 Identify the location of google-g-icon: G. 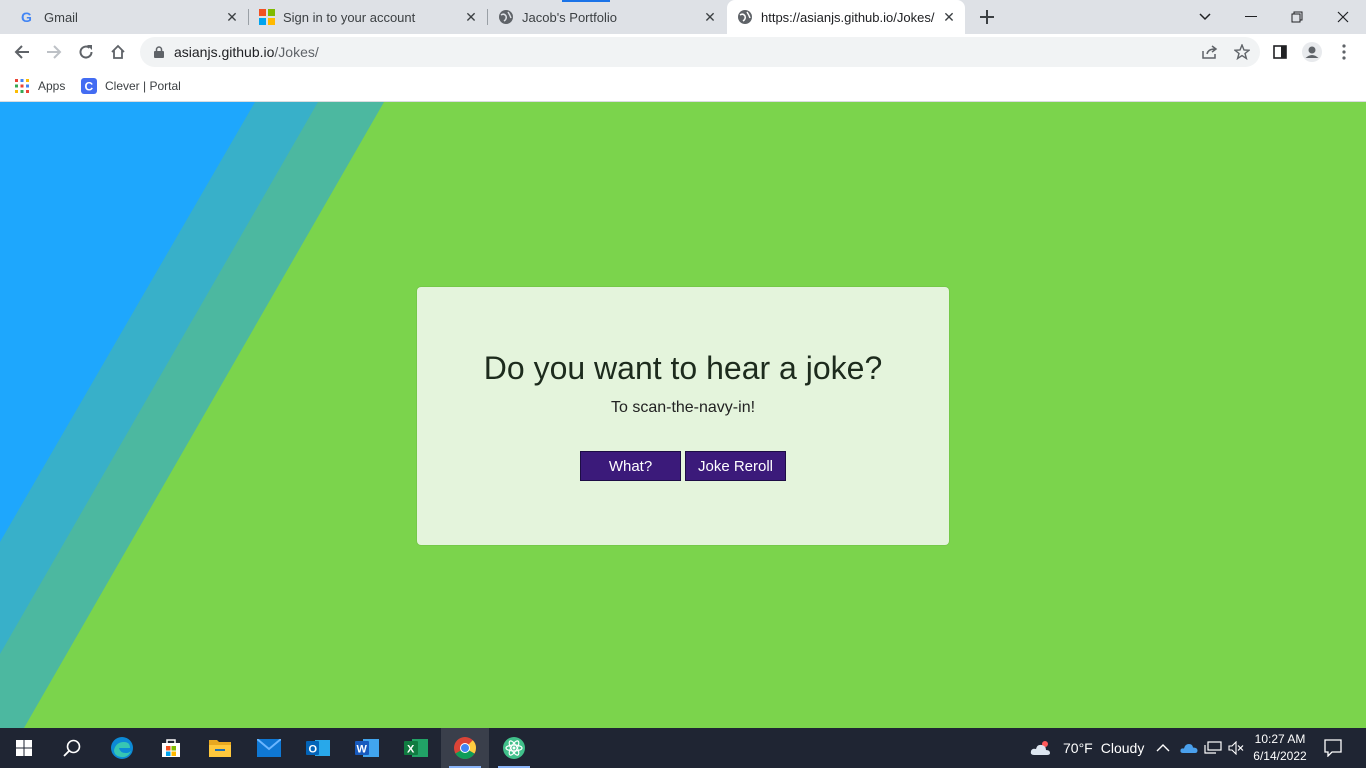
(28, 17).